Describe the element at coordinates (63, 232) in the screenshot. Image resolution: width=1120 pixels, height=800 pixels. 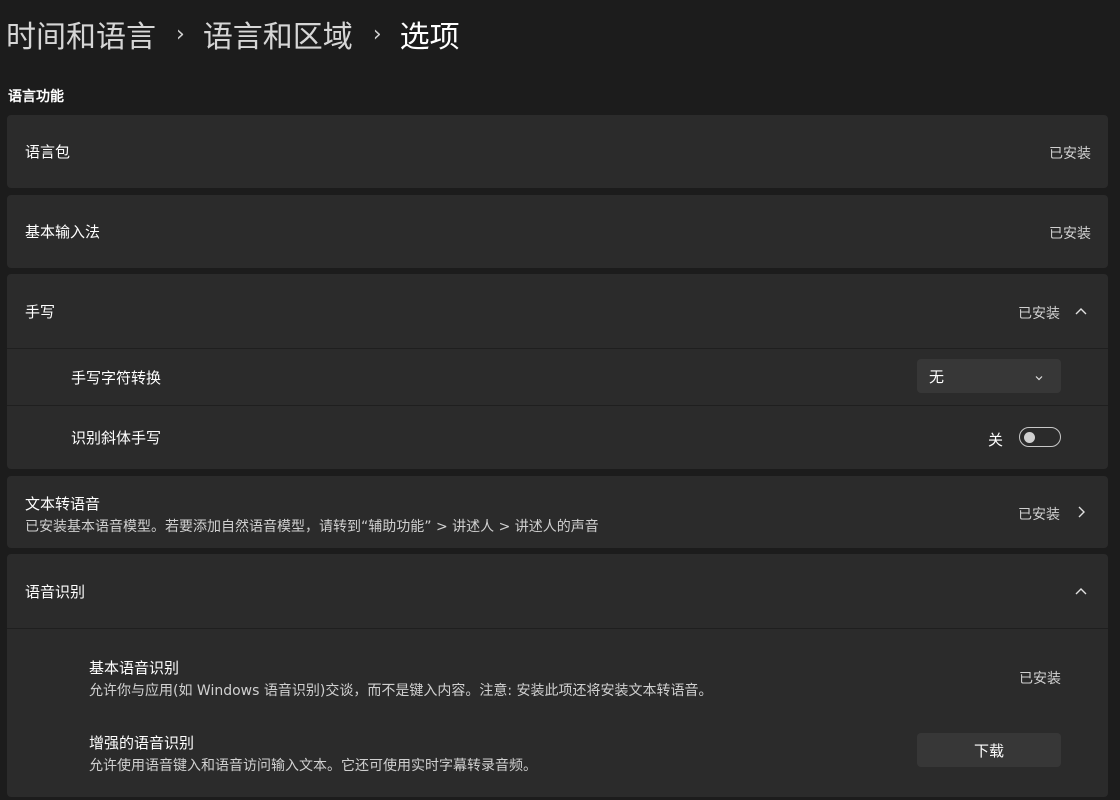
I see `basic-input-label: 基本输入法` at that location.